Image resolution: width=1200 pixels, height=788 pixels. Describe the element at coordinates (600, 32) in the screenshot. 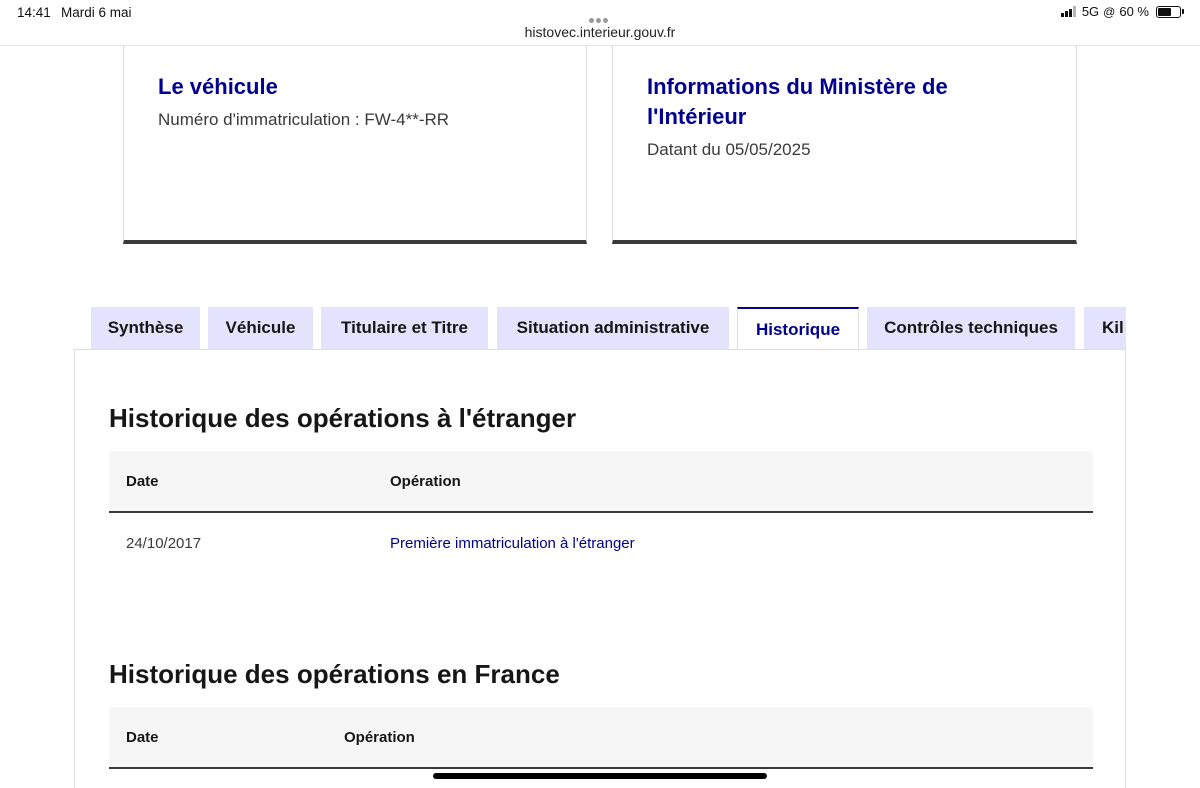

I see `address-bar-url: histovec.interieur.gouv.fr` at that location.